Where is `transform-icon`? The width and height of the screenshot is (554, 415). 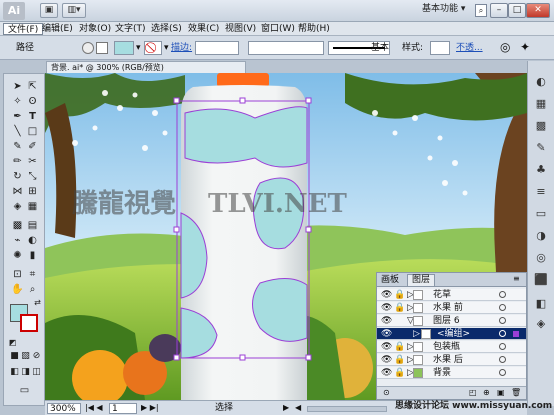
transform-icon is located at coordinates (102, 48).